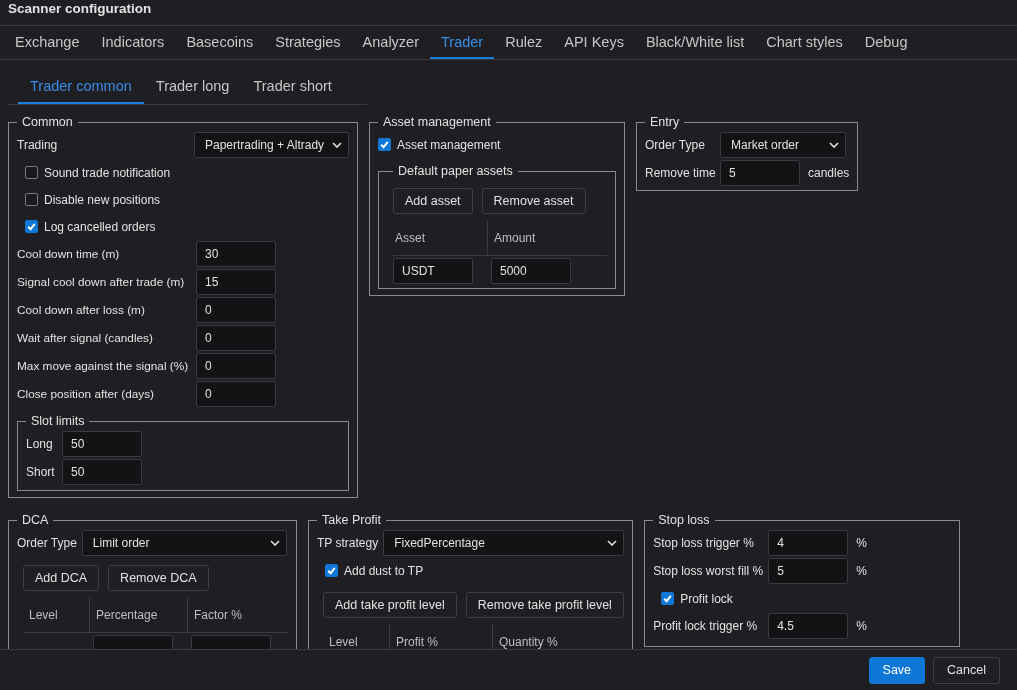 This screenshot has height=690, width=1017. Describe the element at coordinates (47, 42) in the screenshot. I see `tab: Exchange` at that location.